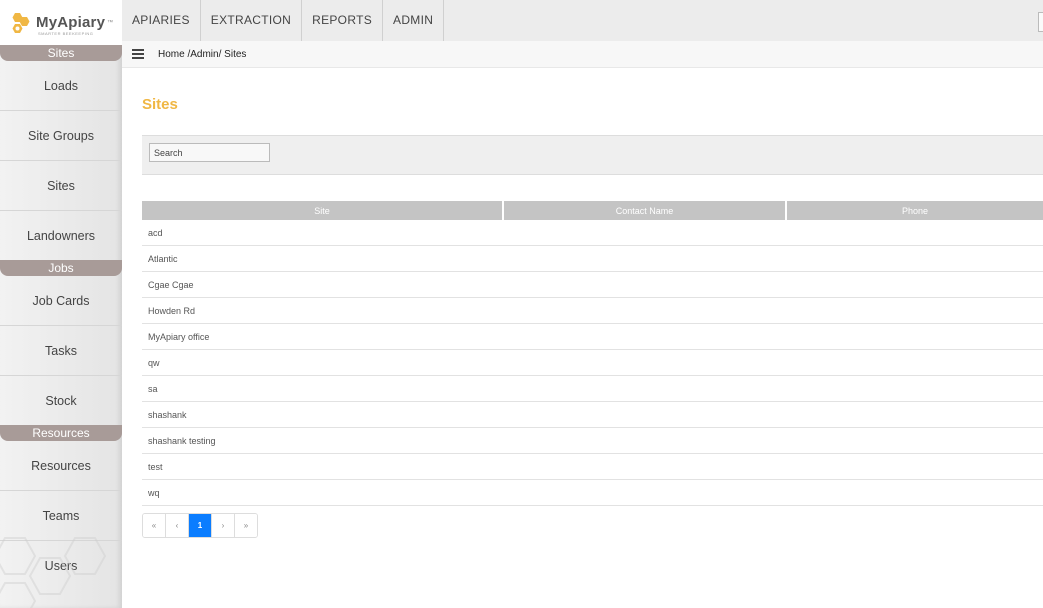 The height and width of the screenshot is (608, 1043). I want to click on brand-name: MyApiary, so click(71, 22).